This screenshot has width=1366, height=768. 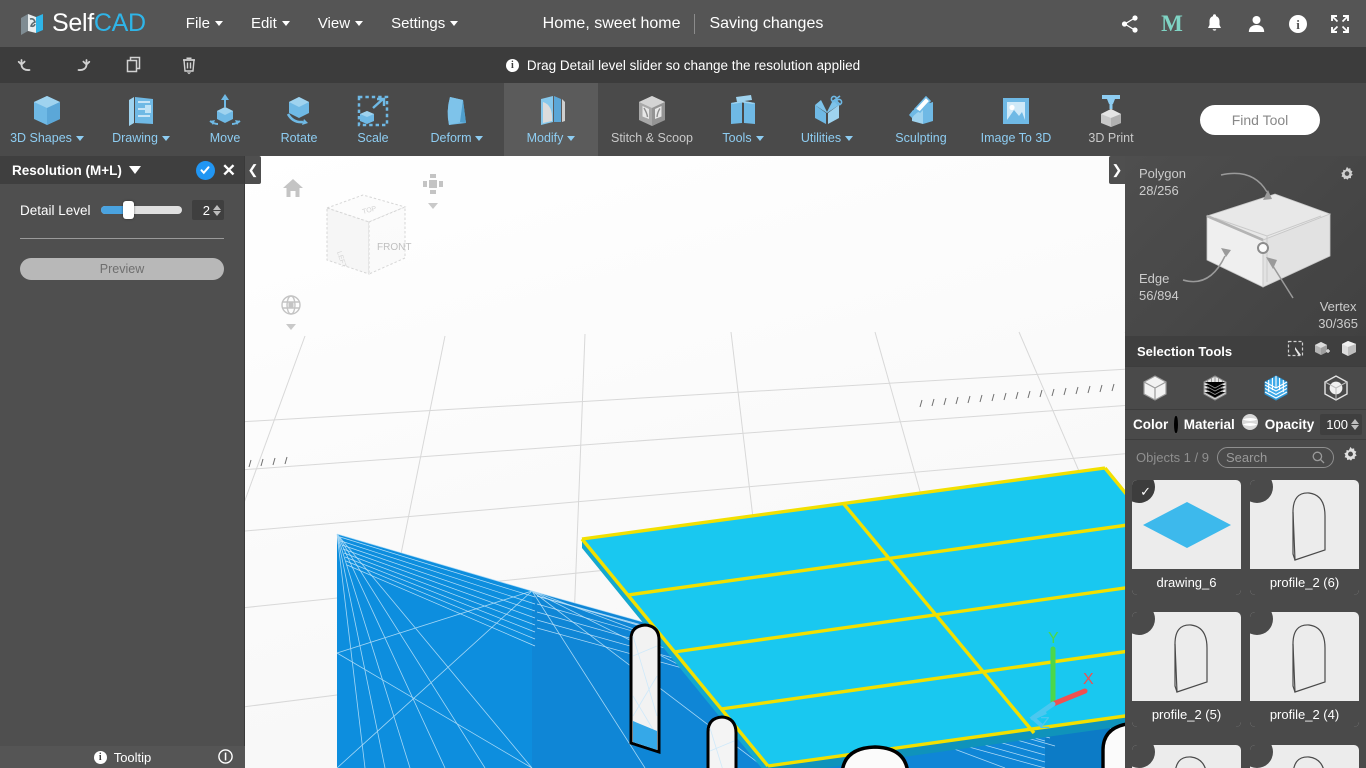 I want to click on menu-settings-label: Settings, so click(x=418, y=23).